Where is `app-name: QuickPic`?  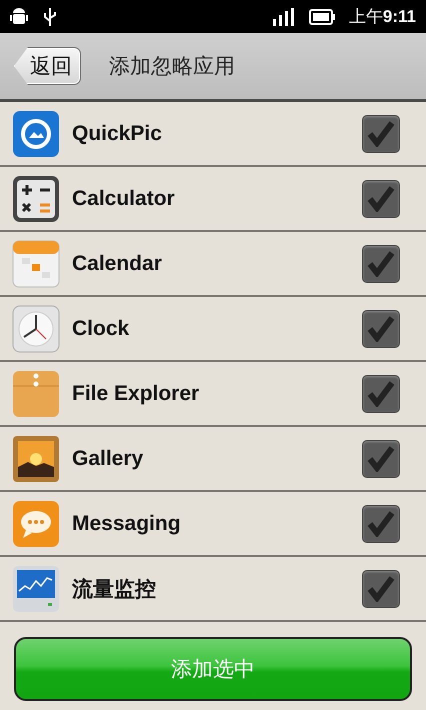 app-name: QuickPic is located at coordinates (117, 134).